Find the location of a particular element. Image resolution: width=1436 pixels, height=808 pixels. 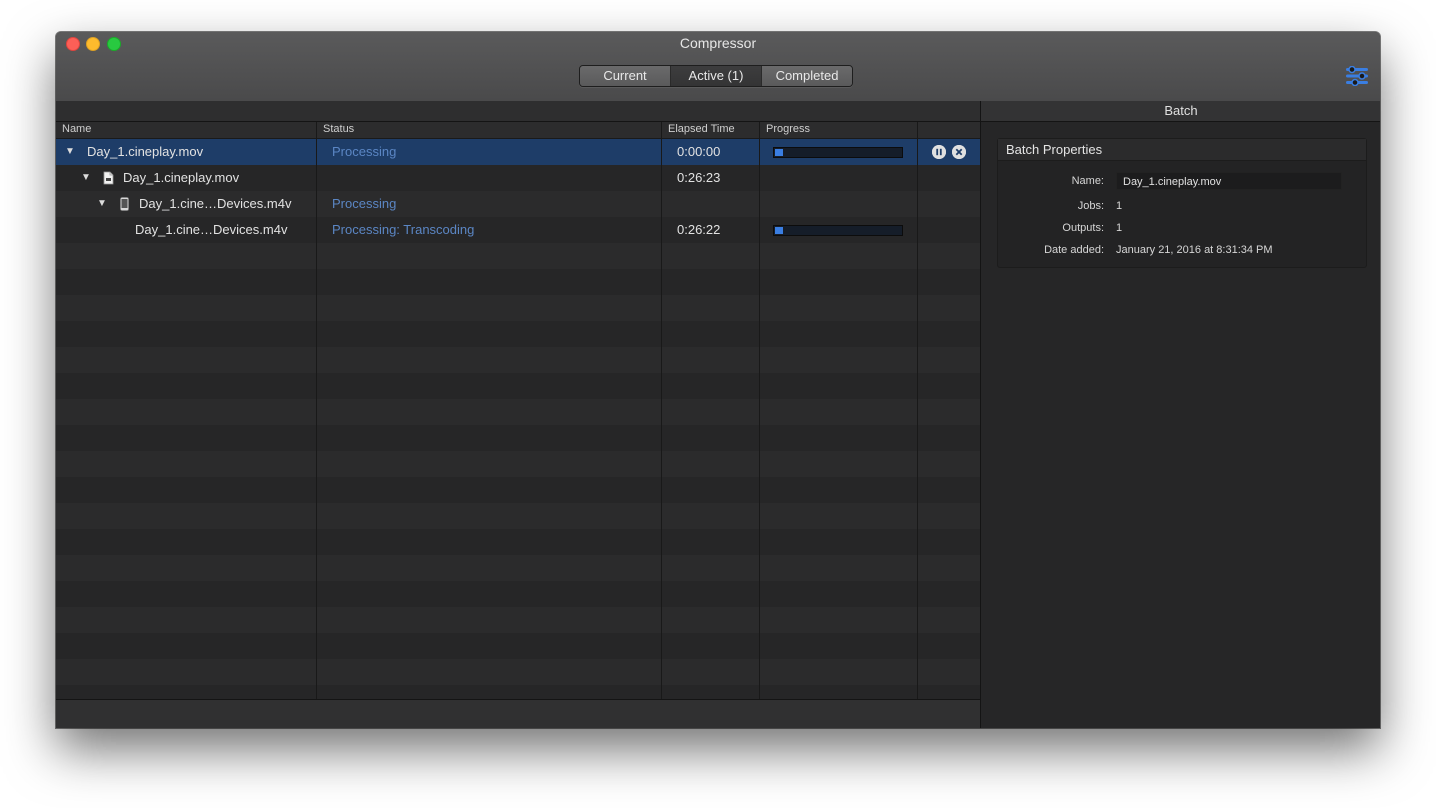

outputs-value: 1 is located at coordinates (1119, 228).